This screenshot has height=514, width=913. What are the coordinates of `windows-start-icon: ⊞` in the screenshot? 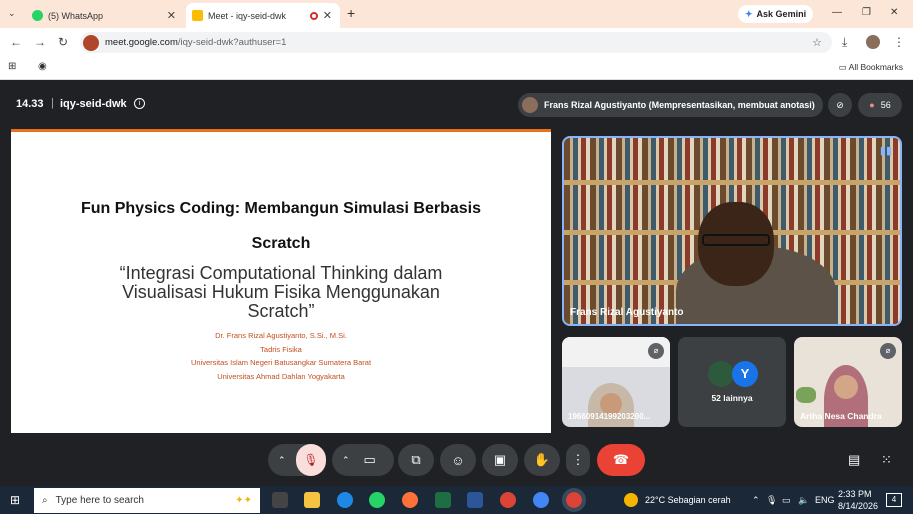 It's located at (15, 500).